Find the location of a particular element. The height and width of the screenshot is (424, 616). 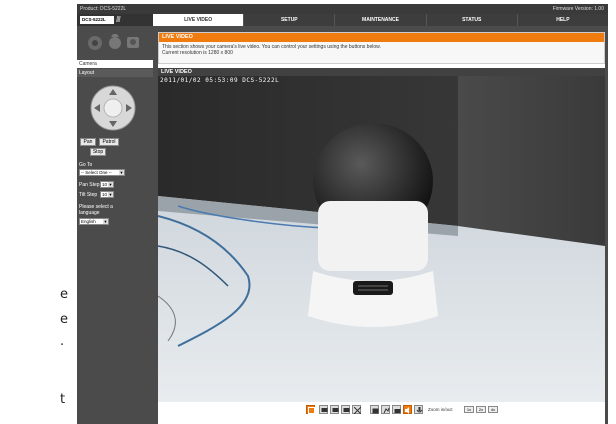

zoom-2x-button: 2x is located at coordinates (481, 409).